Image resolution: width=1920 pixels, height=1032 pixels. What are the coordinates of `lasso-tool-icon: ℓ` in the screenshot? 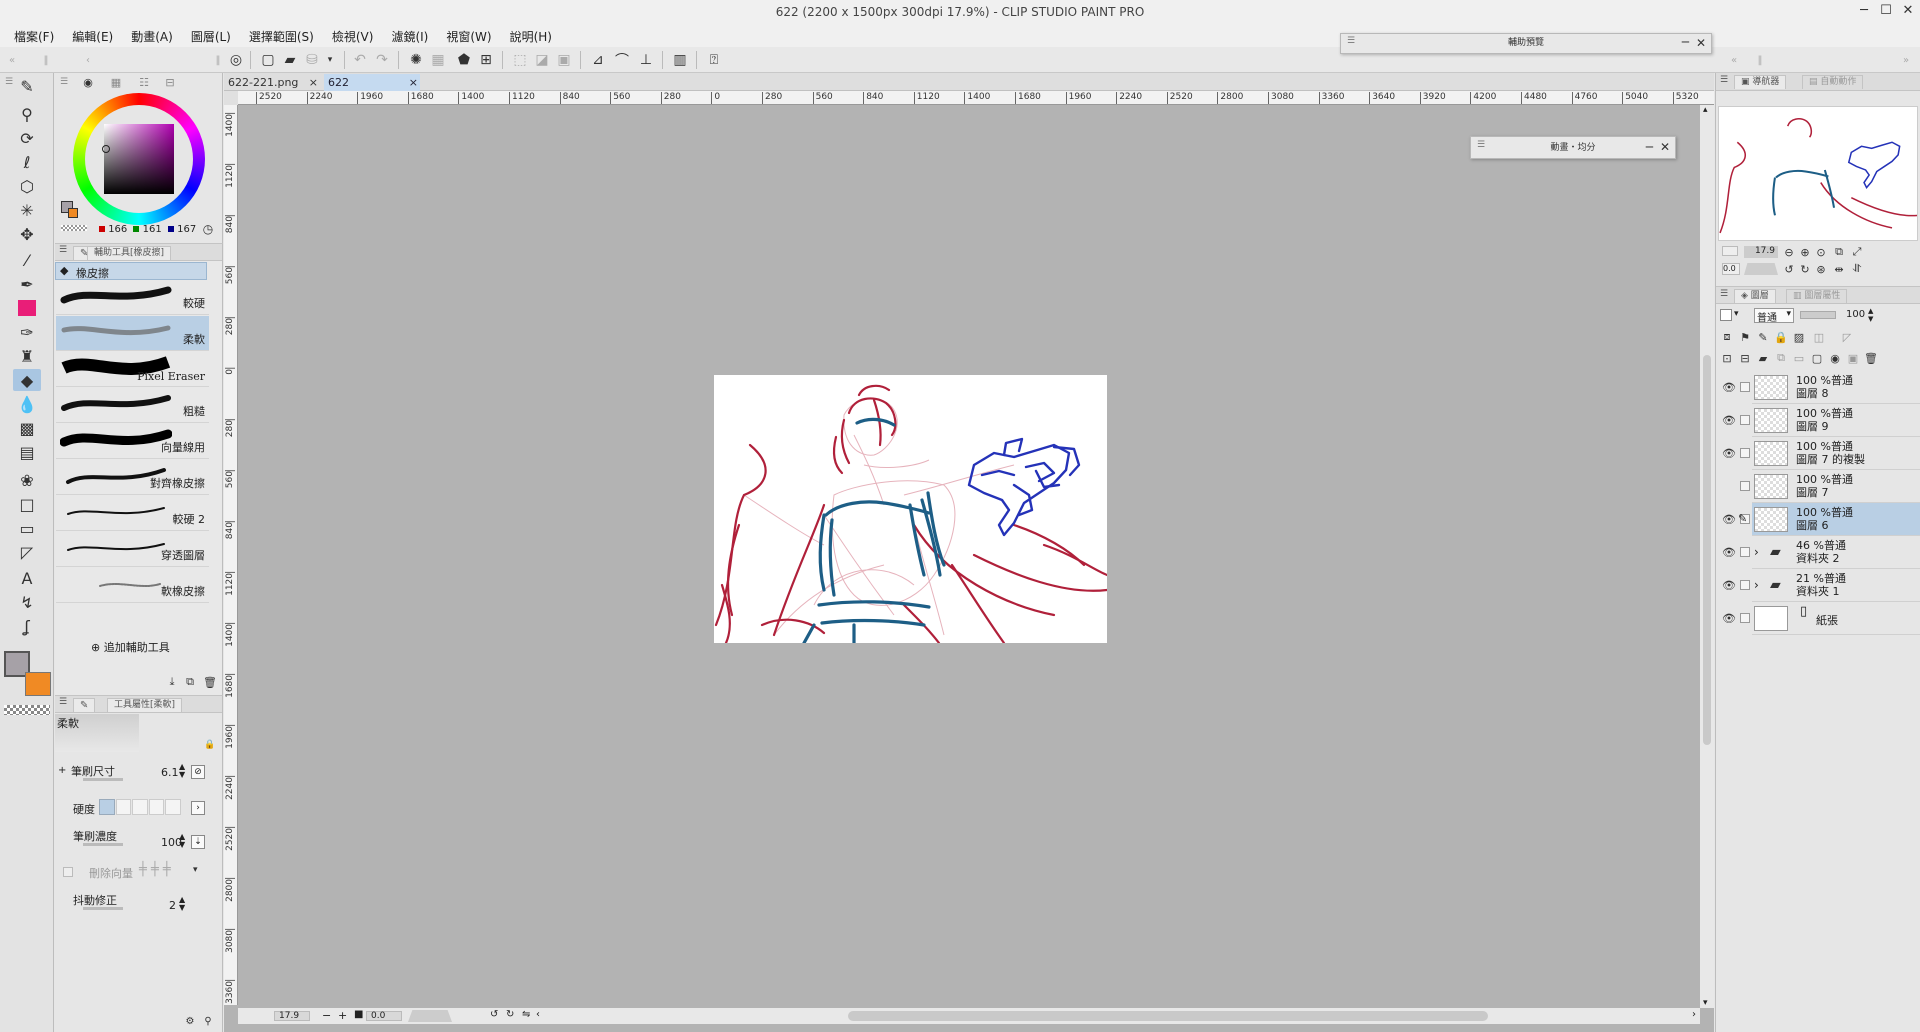 It's located at (27, 162).